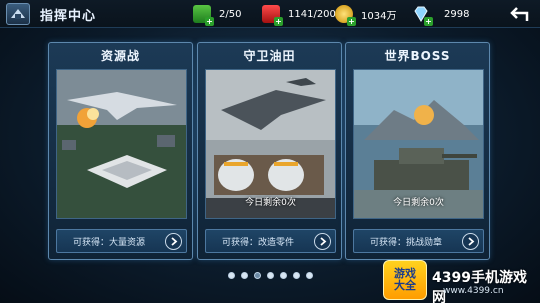 The image size is (540, 303). I want to click on card-title: 资源战, so click(120, 56).